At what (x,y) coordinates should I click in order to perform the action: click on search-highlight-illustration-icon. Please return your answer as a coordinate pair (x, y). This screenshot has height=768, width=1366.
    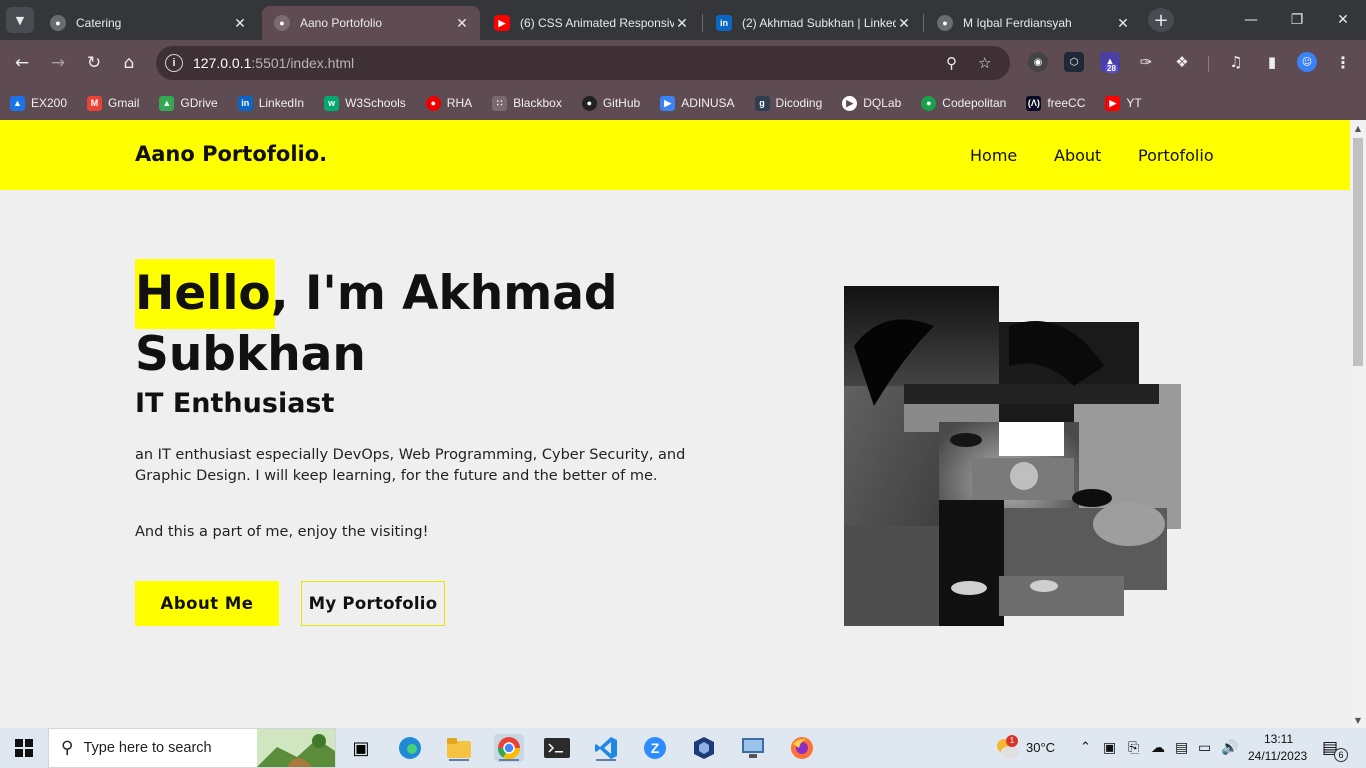
    Looking at the image, I should click on (296, 748).